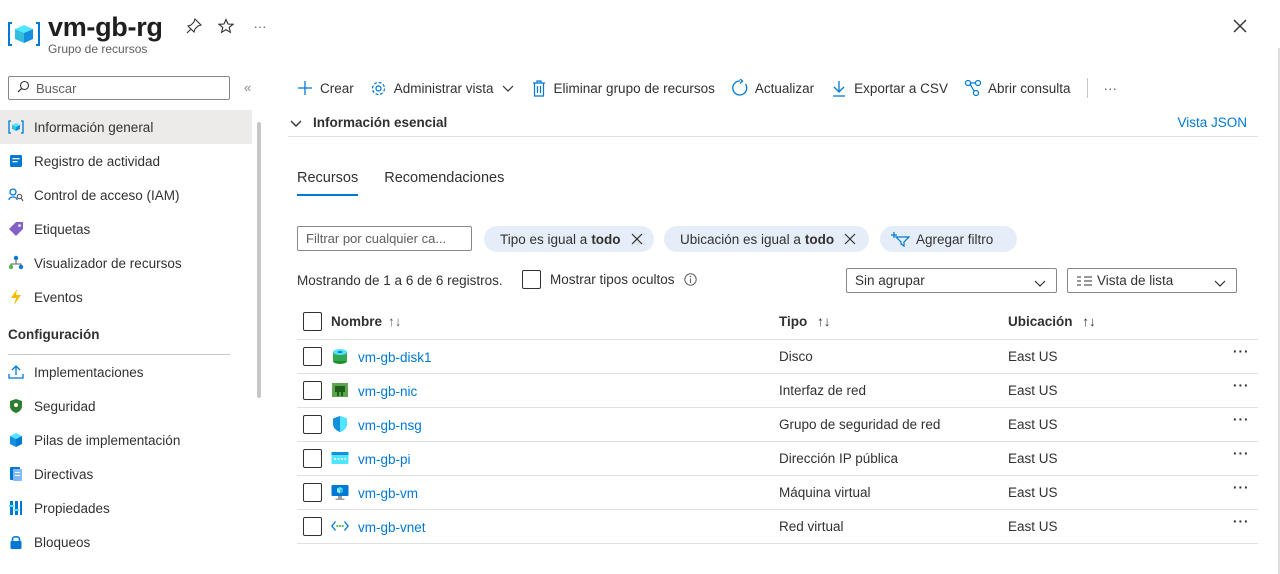 The height and width of the screenshot is (574, 1280). I want to click on column-header-type: Tipo ↑↓, so click(805, 321).